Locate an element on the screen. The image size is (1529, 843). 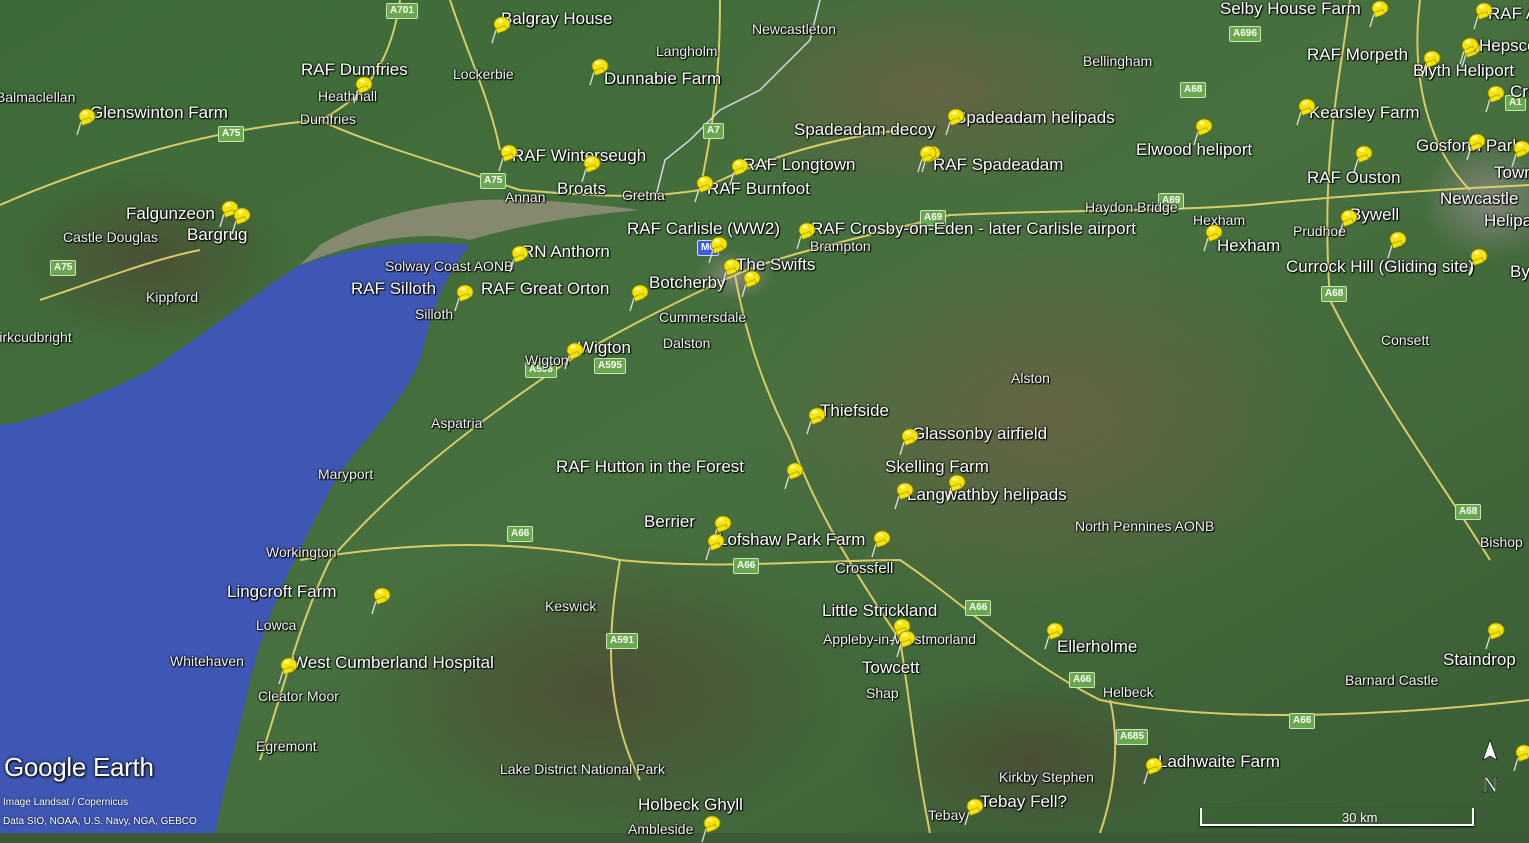
lakes-shading is located at coordinates (600, 686).